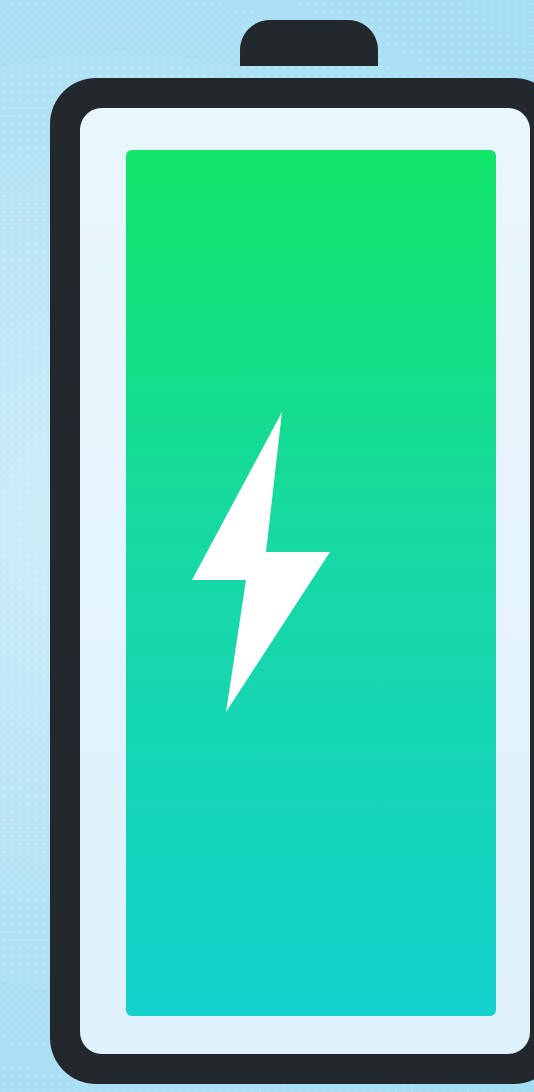  What do you see at coordinates (309, 43) in the screenshot?
I see `battery-terminal-cap` at bounding box center [309, 43].